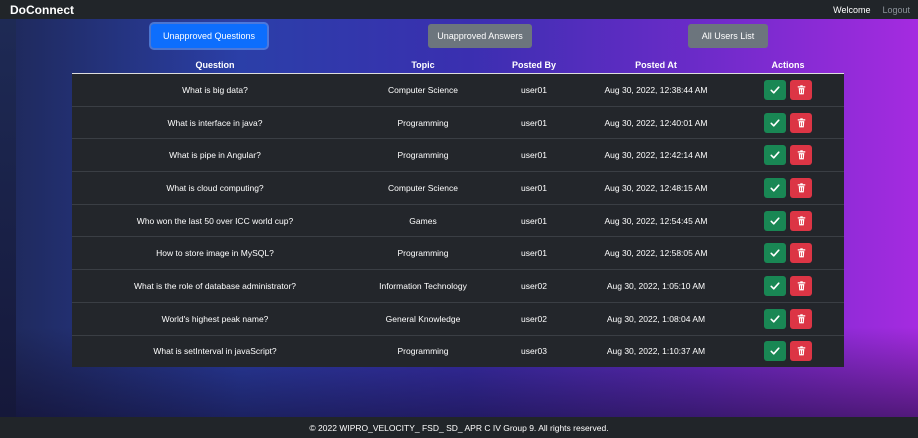 This screenshot has width=918, height=438. What do you see at coordinates (215, 318) in the screenshot?
I see `question-cell: World's highest peak name?` at bounding box center [215, 318].